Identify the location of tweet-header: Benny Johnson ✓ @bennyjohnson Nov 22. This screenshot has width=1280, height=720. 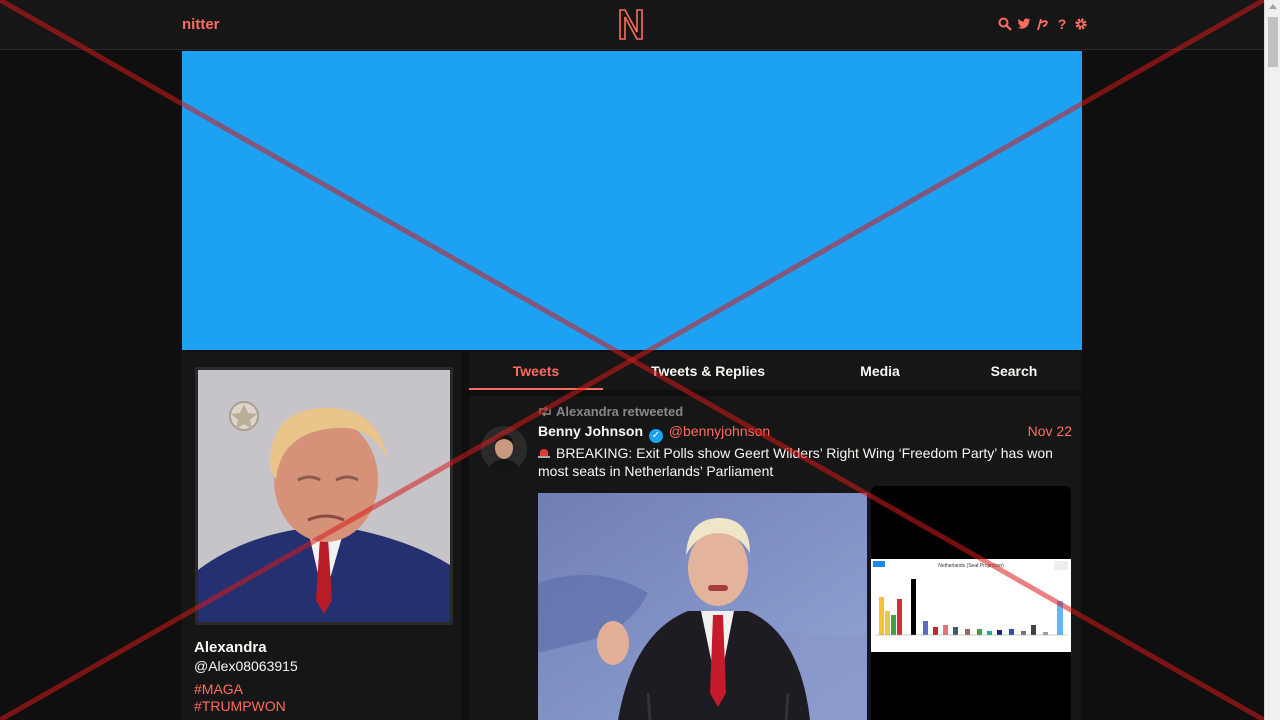
(805, 433).